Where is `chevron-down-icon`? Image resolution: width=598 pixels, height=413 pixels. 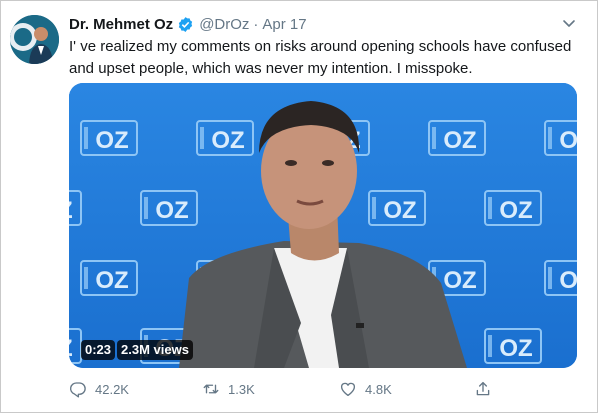 chevron-down-icon is located at coordinates (569, 23).